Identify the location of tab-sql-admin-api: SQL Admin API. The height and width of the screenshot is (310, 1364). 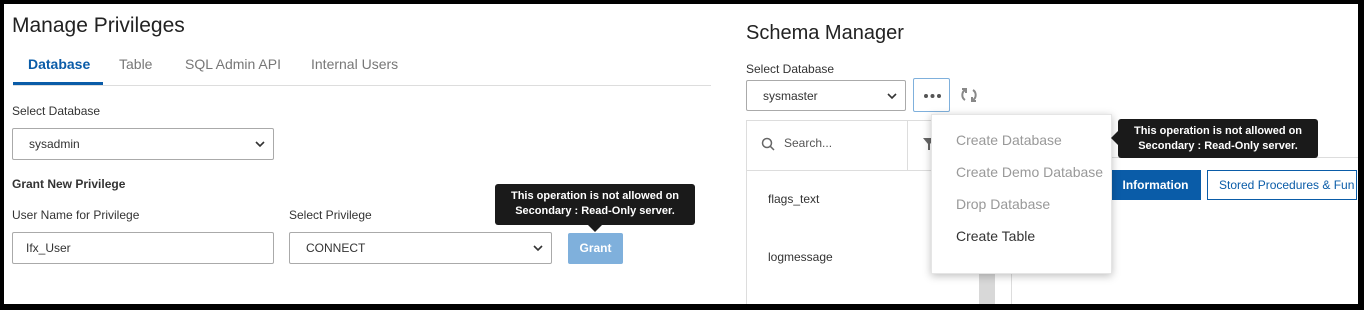
(233, 64).